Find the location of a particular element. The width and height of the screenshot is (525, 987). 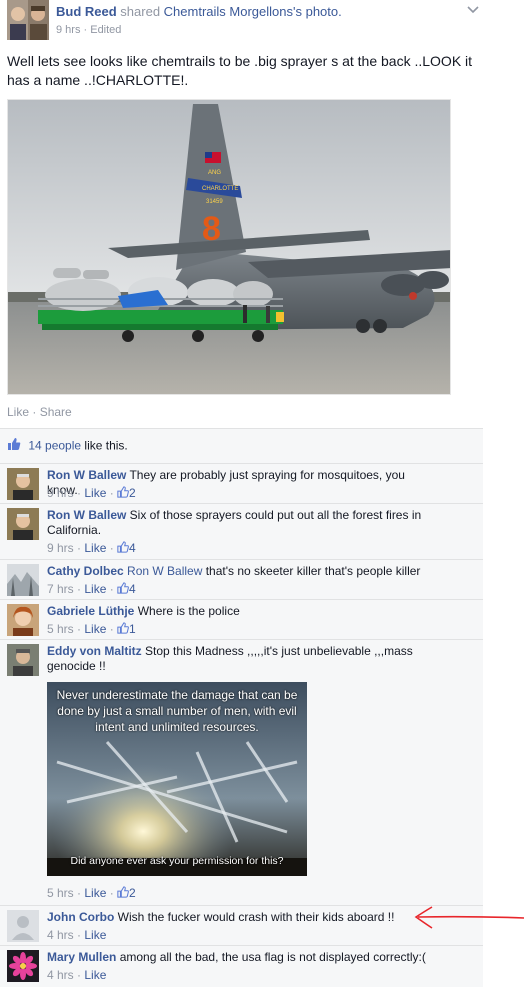

post-timestamp: 9 hrs · Edited is located at coordinates (88, 30).